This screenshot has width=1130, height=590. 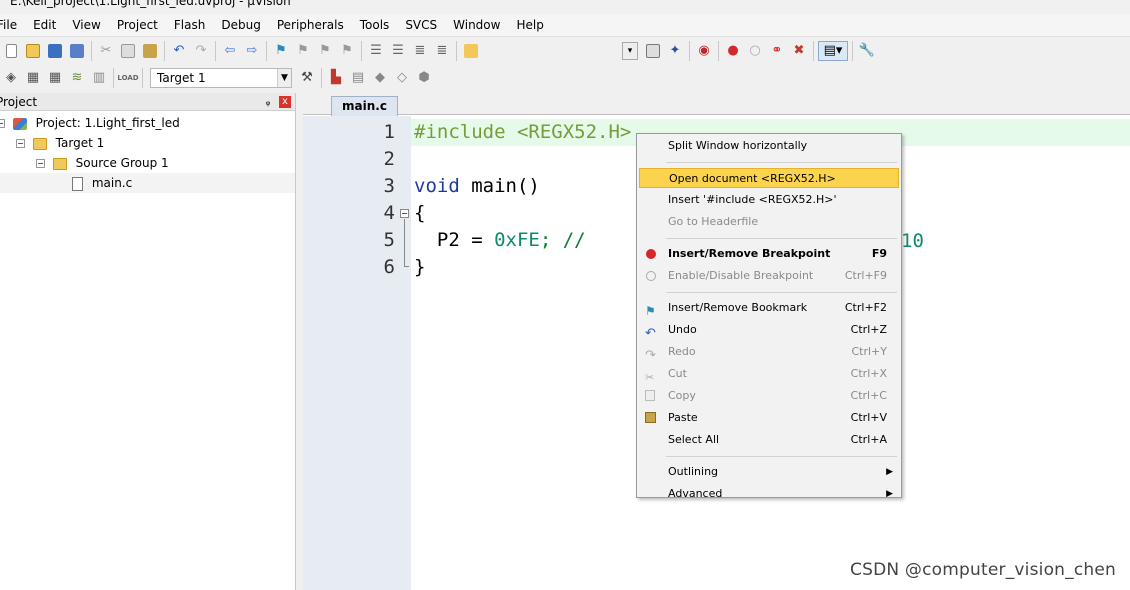 I want to click on menu-item-label: Advanced, so click(x=695, y=493).